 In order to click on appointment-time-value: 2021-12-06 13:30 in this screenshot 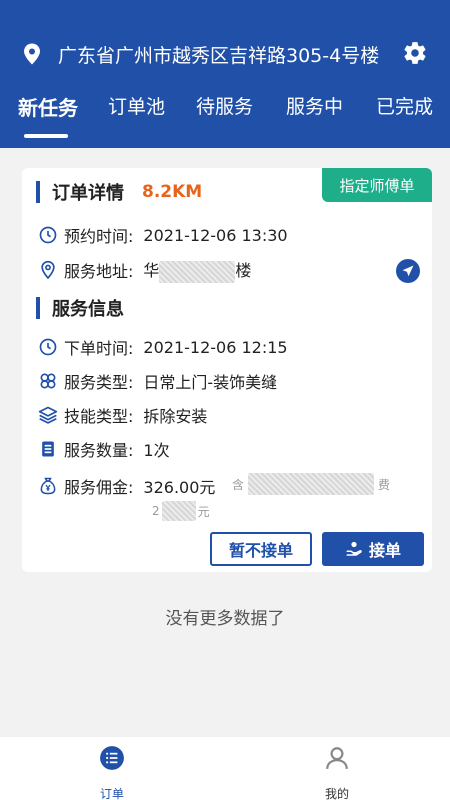, I will do `click(215, 235)`.